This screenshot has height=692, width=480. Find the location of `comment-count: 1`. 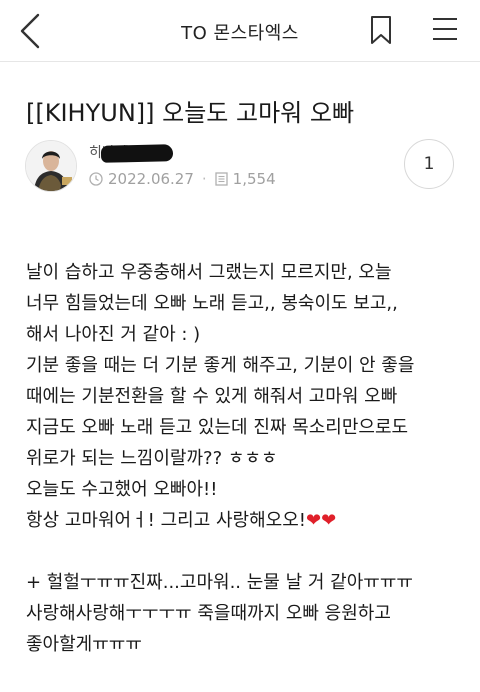

comment-count: 1 is located at coordinates (429, 164).